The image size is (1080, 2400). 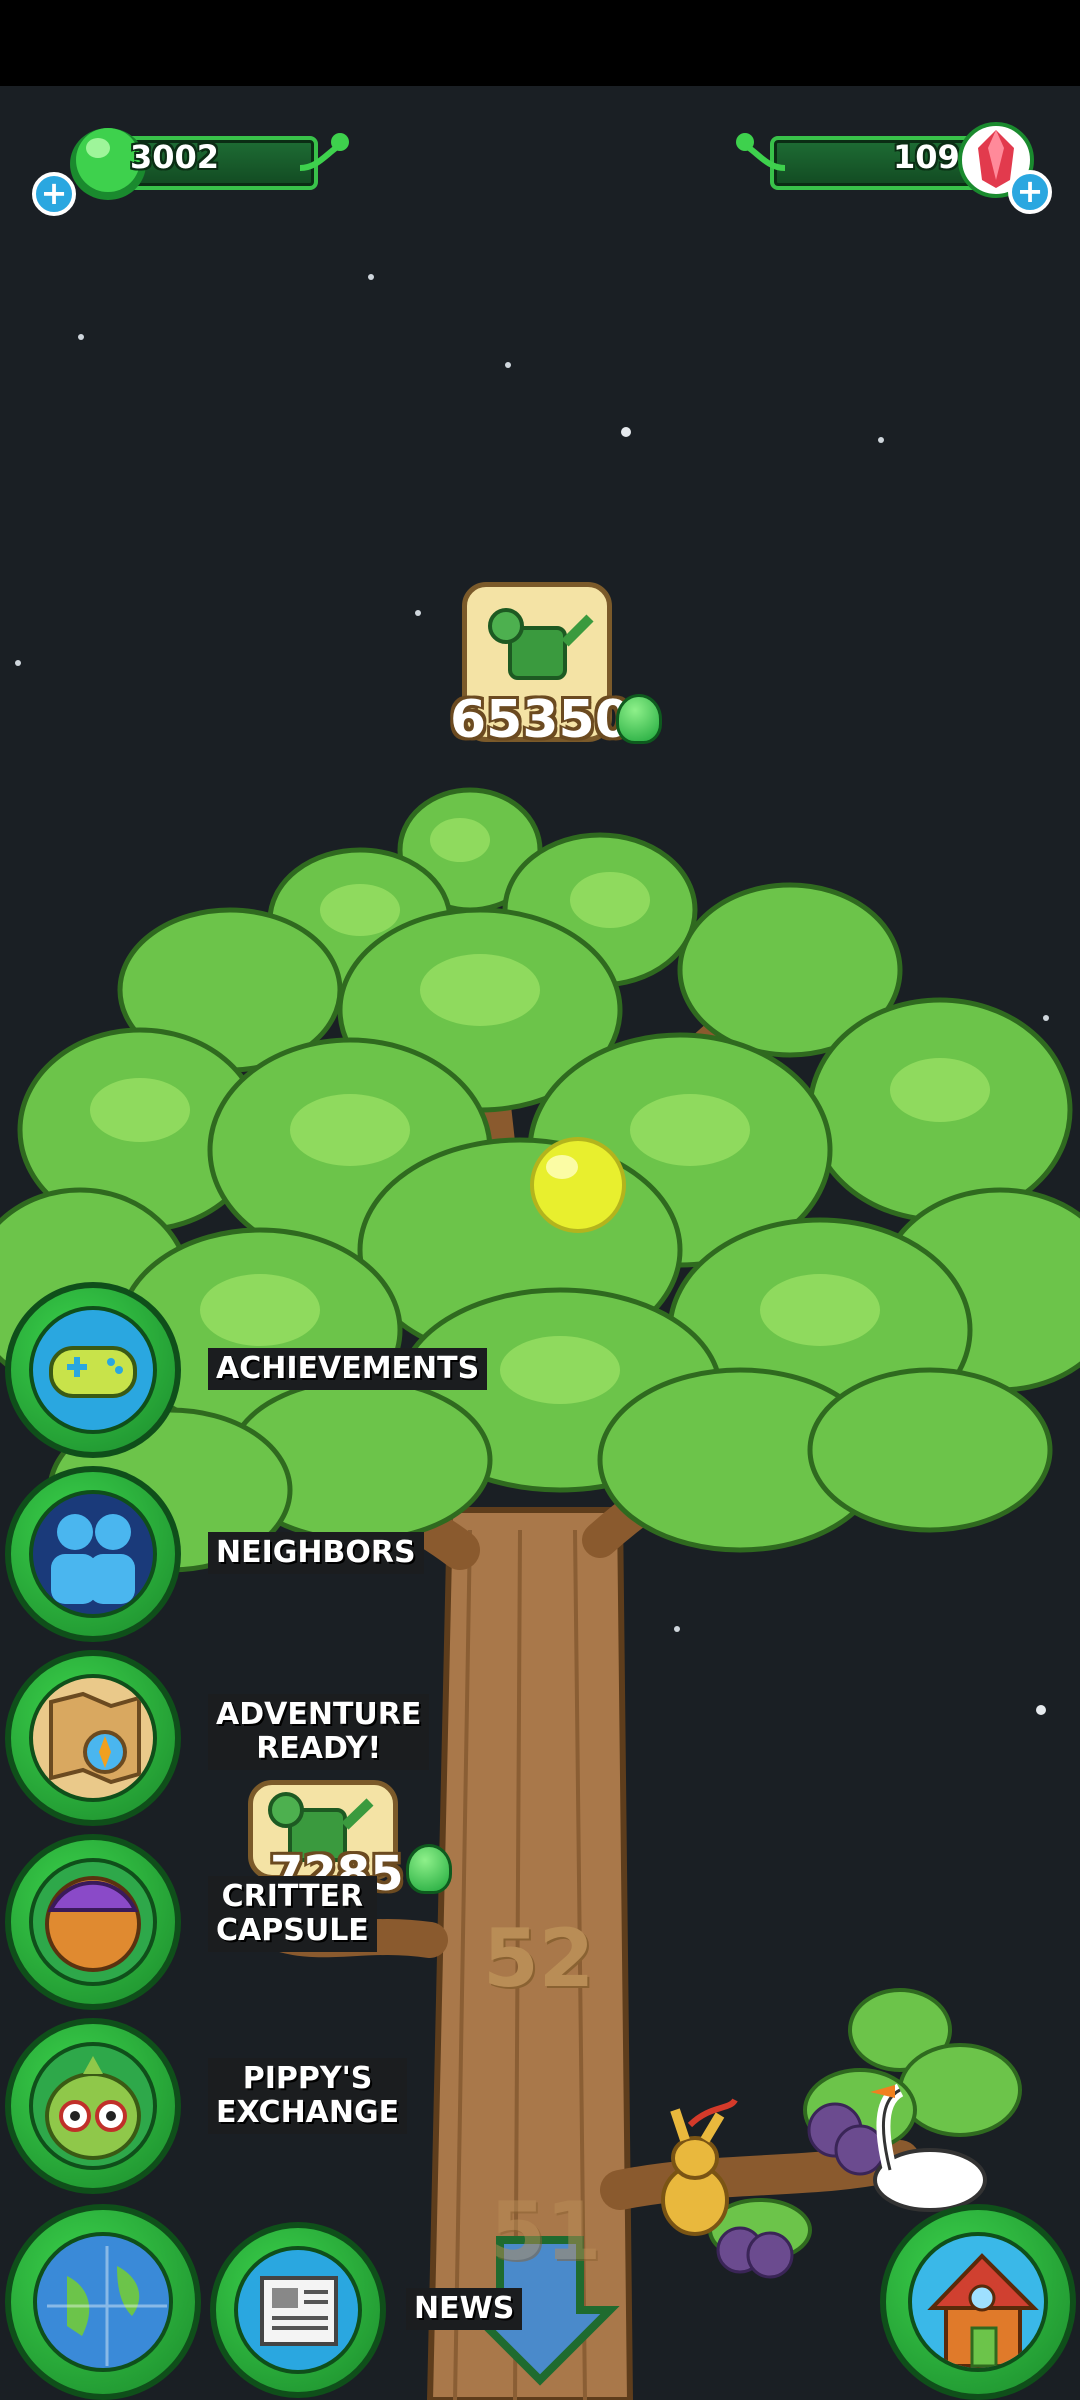 I want to click on critter-capsule-button, so click(x=93, y=1922).